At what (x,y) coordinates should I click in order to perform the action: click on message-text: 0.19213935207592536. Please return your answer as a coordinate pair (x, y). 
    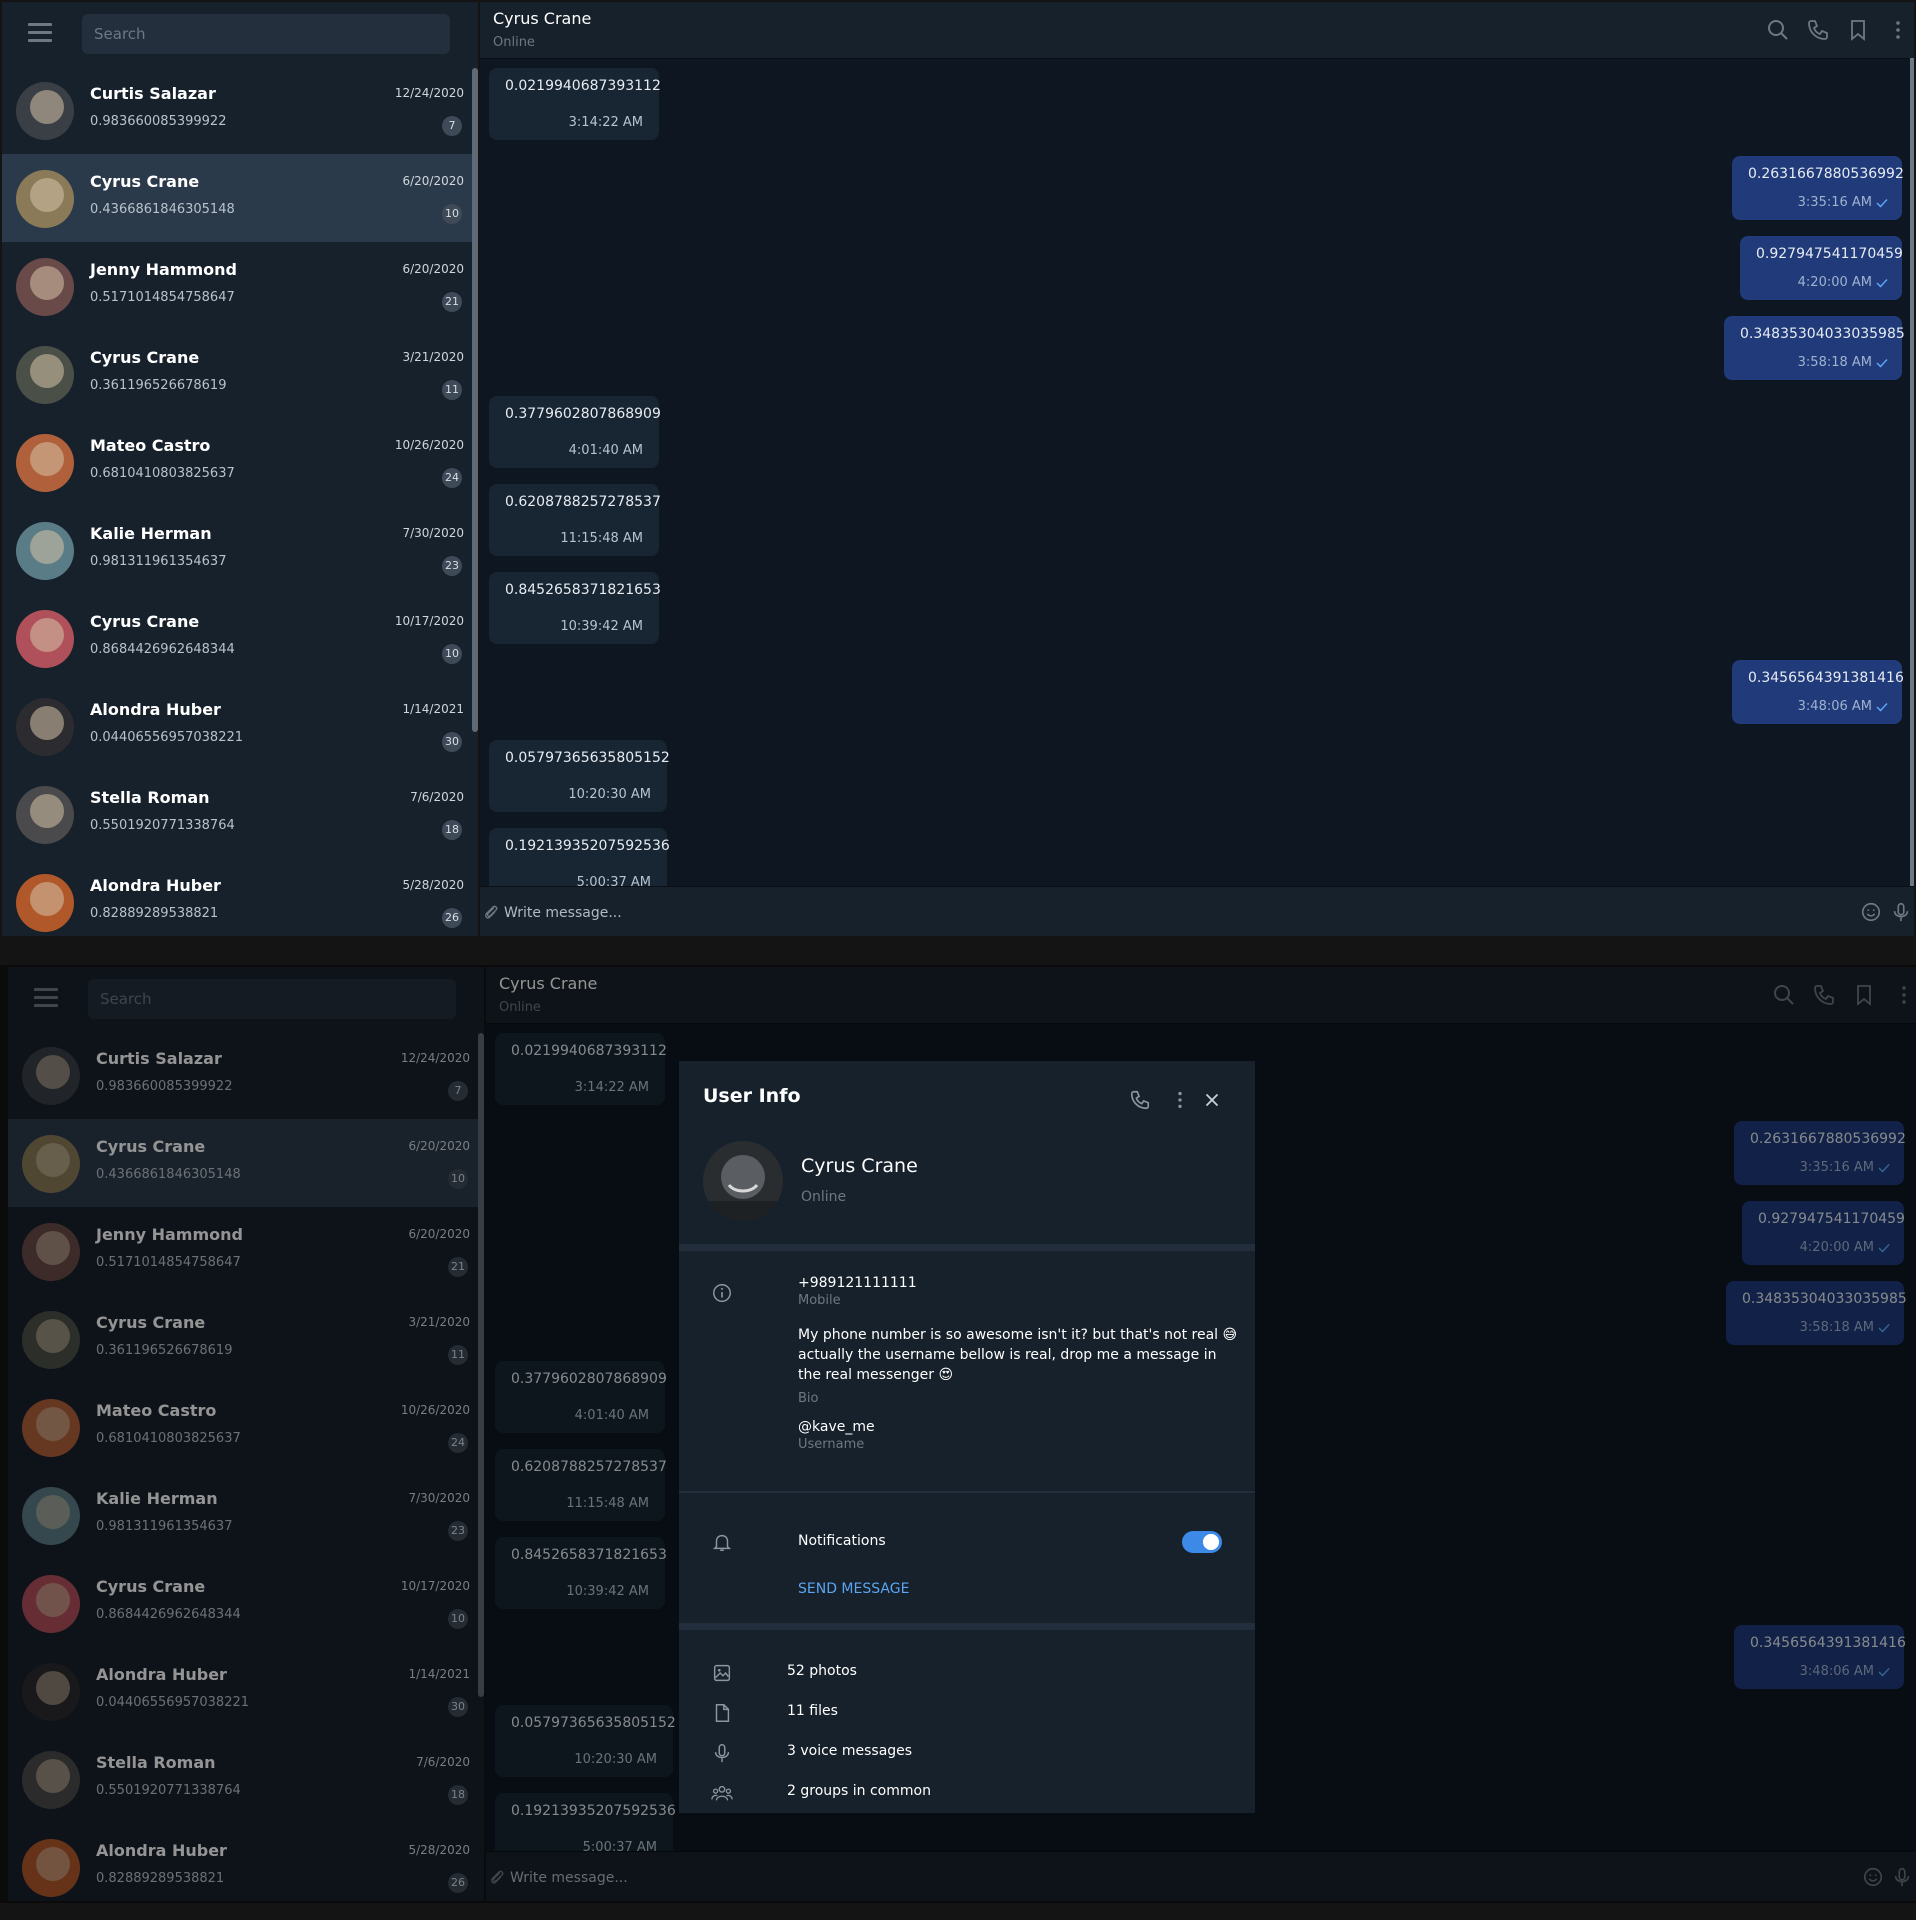
    Looking at the image, I should click on (587, 846).